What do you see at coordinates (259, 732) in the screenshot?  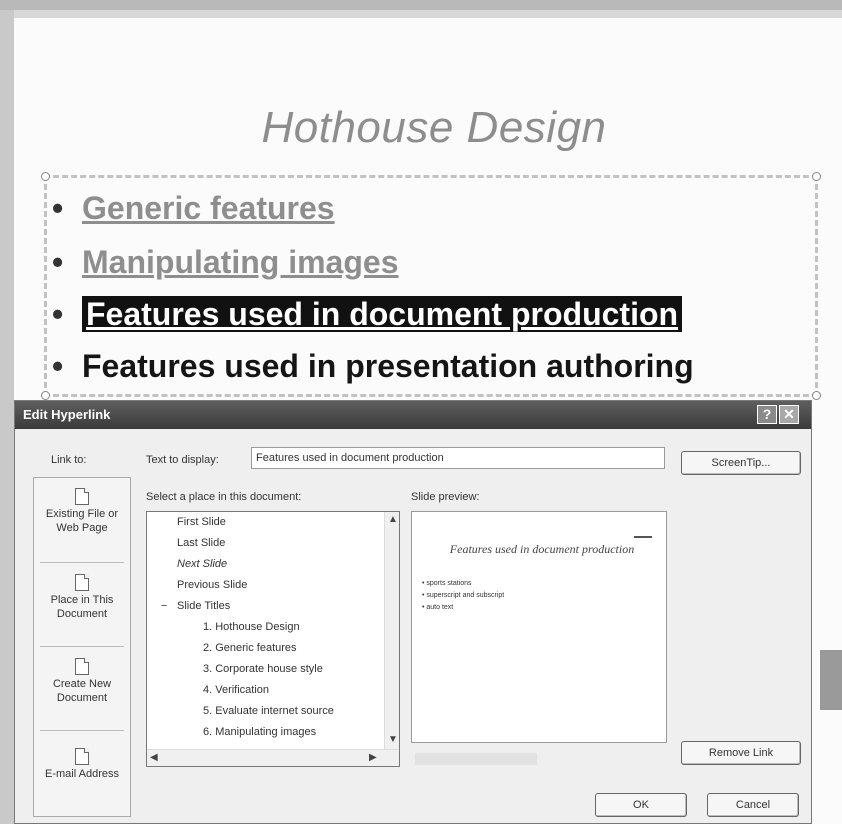 I see `list-item: 6. Manipulating images` at bounding box center [259, 732].